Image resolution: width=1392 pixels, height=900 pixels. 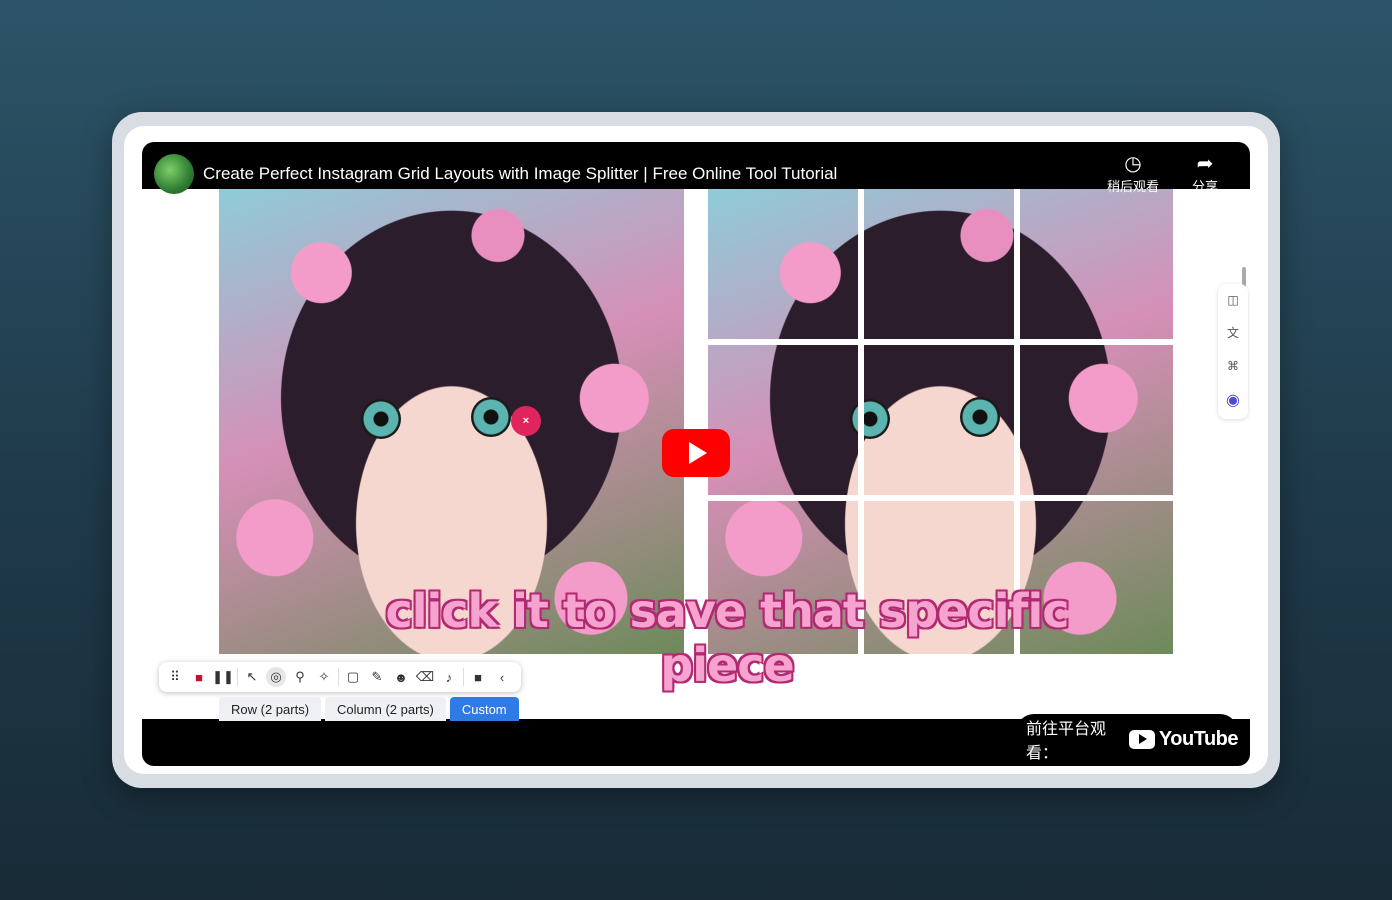 I want to click on side-dock: ◫ 文 ⌘ ◉, so click(x=1233, y=351).